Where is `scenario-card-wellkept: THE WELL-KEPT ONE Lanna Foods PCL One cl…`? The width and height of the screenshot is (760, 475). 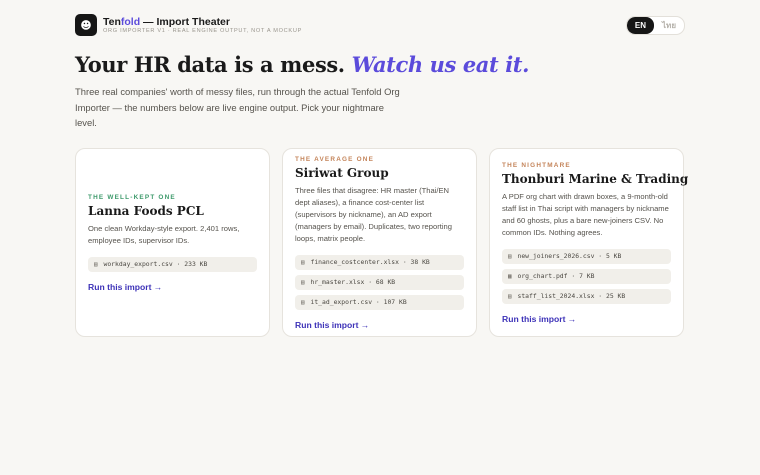 scenario-card-wellkept: THE WELL-KEPT ONE Lanna Foods PCL One cl… is located at coordinates (172, 242).